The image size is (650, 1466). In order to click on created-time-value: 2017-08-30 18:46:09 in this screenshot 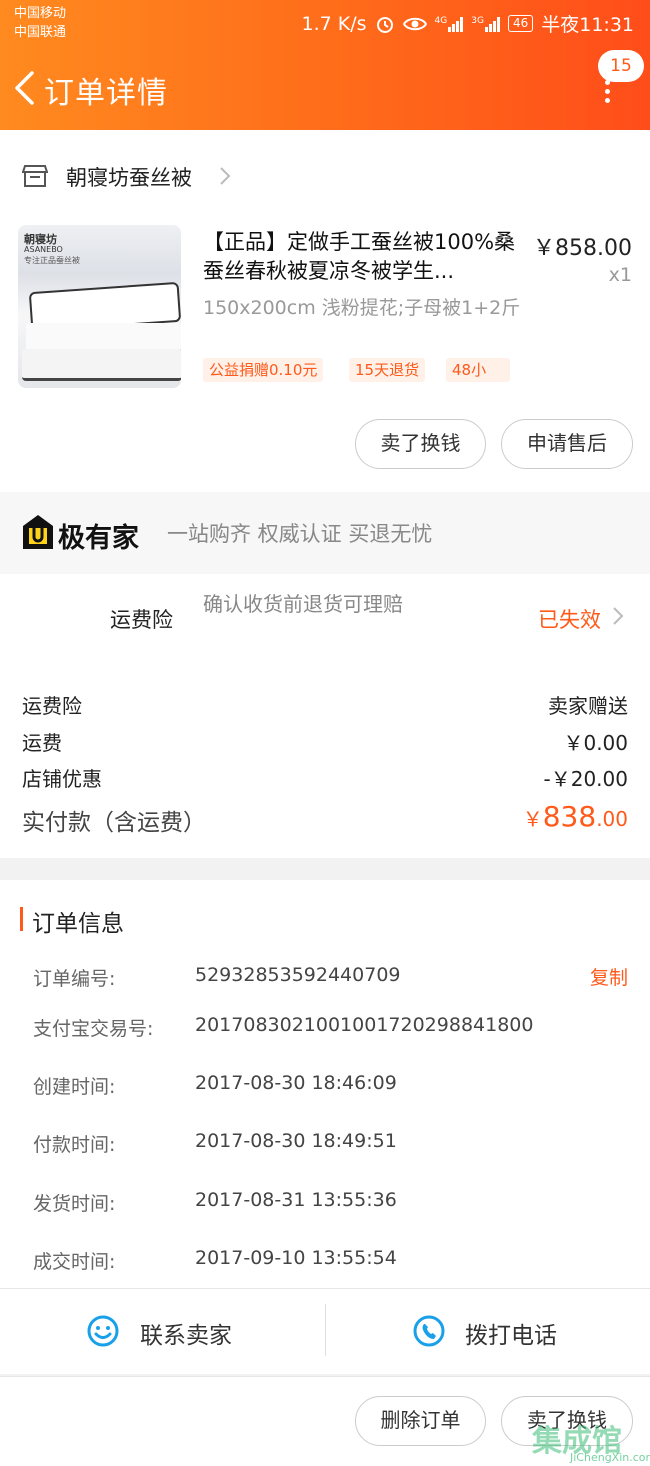, I will do `click(296, 1083)`.